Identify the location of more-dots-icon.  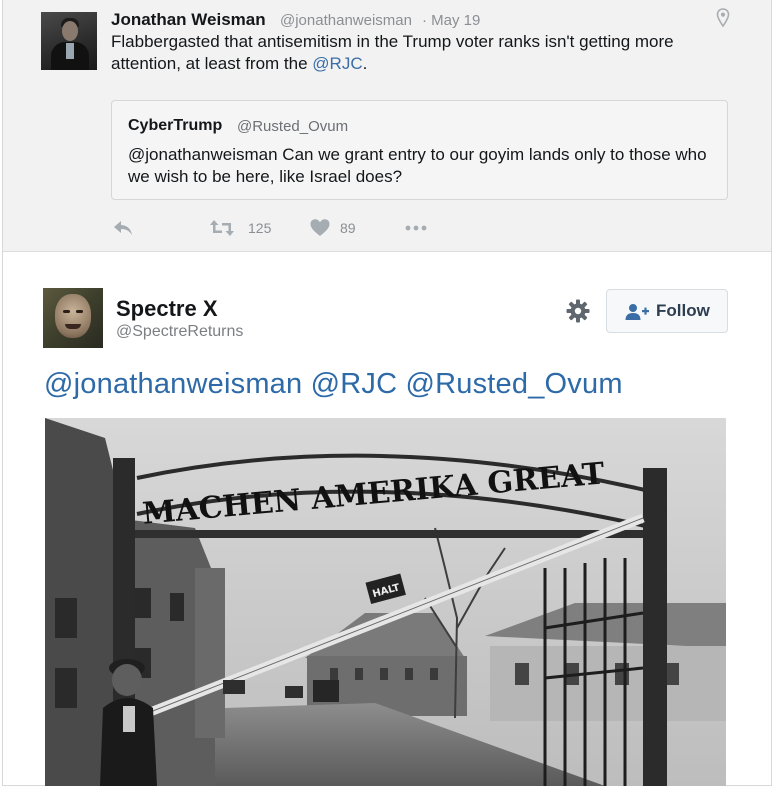
(416, 228).